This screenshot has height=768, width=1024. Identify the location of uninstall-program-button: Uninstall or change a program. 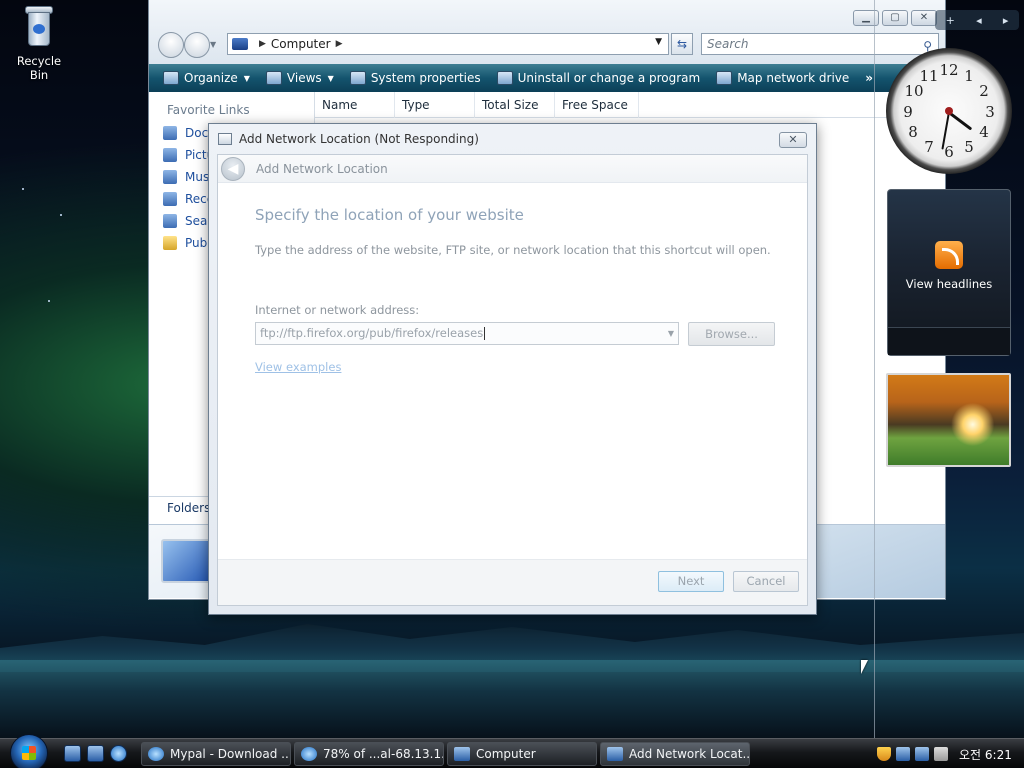
(598, 78).